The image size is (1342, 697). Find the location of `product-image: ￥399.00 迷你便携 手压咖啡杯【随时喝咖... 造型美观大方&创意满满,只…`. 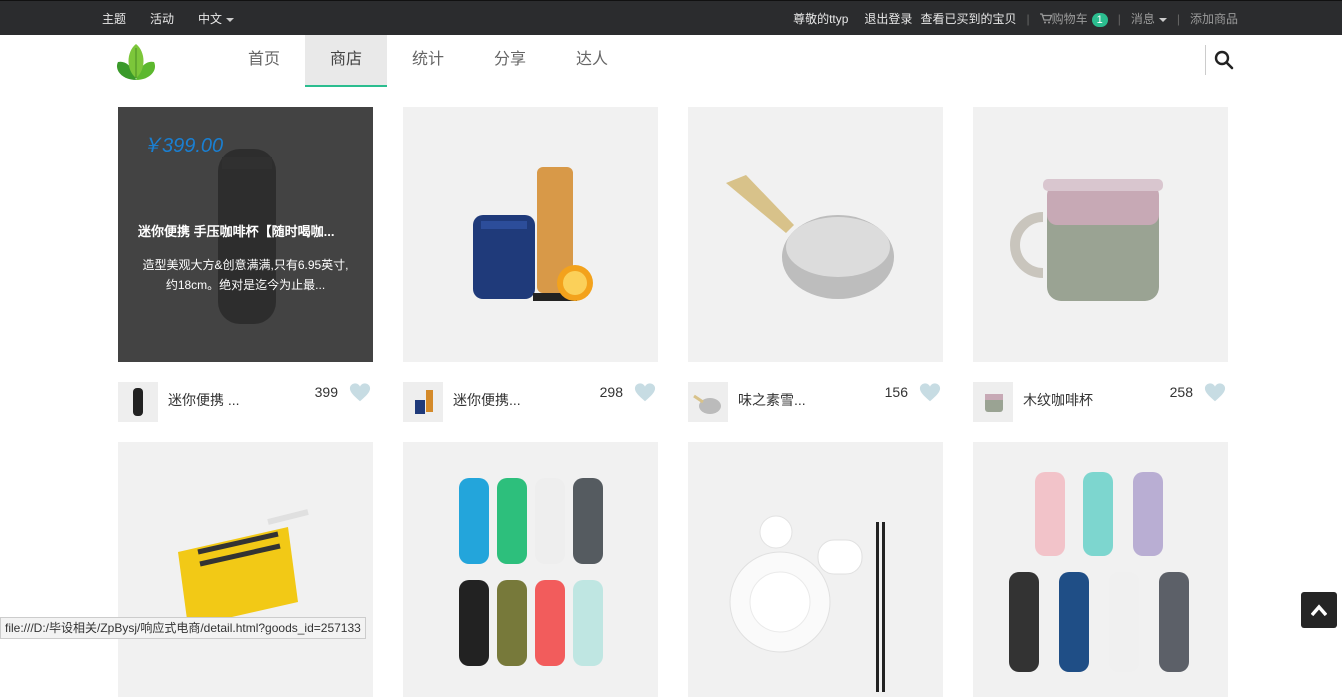

product-image: ￥399.00 迷你便携 手压咖啡杯【随时喝咖... 造型美观大方&创意满满,只… is located at coordinates (245, 234).